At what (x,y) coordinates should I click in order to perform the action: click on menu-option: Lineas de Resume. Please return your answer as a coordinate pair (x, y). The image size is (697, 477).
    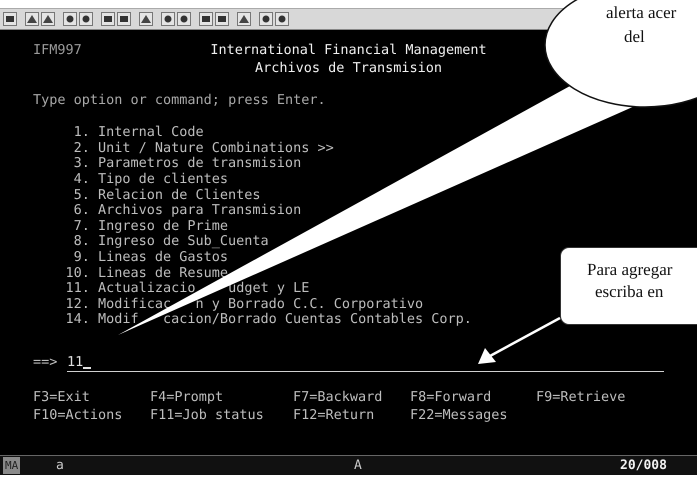
    Looking at the image, I should click on (163, 274).